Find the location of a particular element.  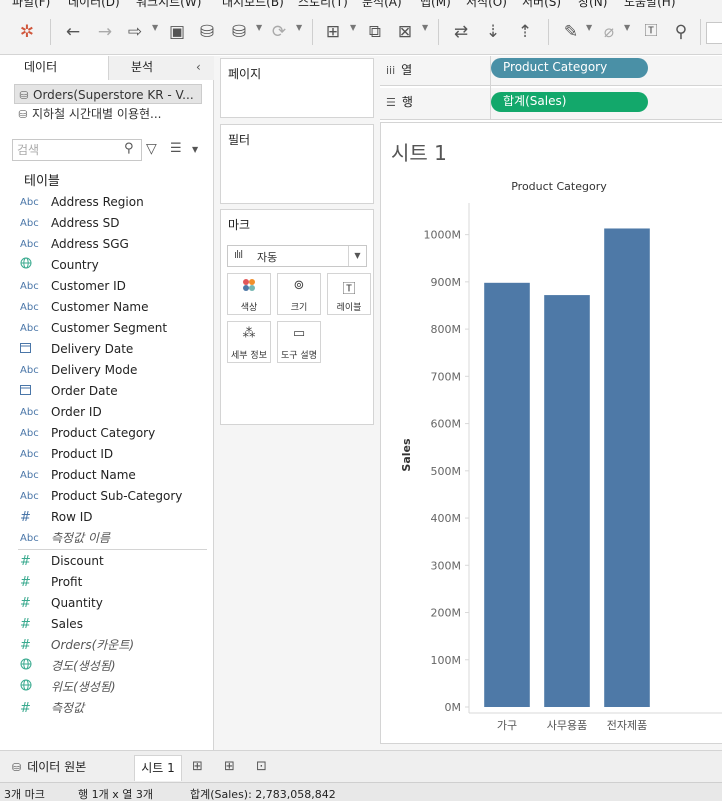

columns-shelf: iii 열 Product Category is located at coordinates (551, 72).